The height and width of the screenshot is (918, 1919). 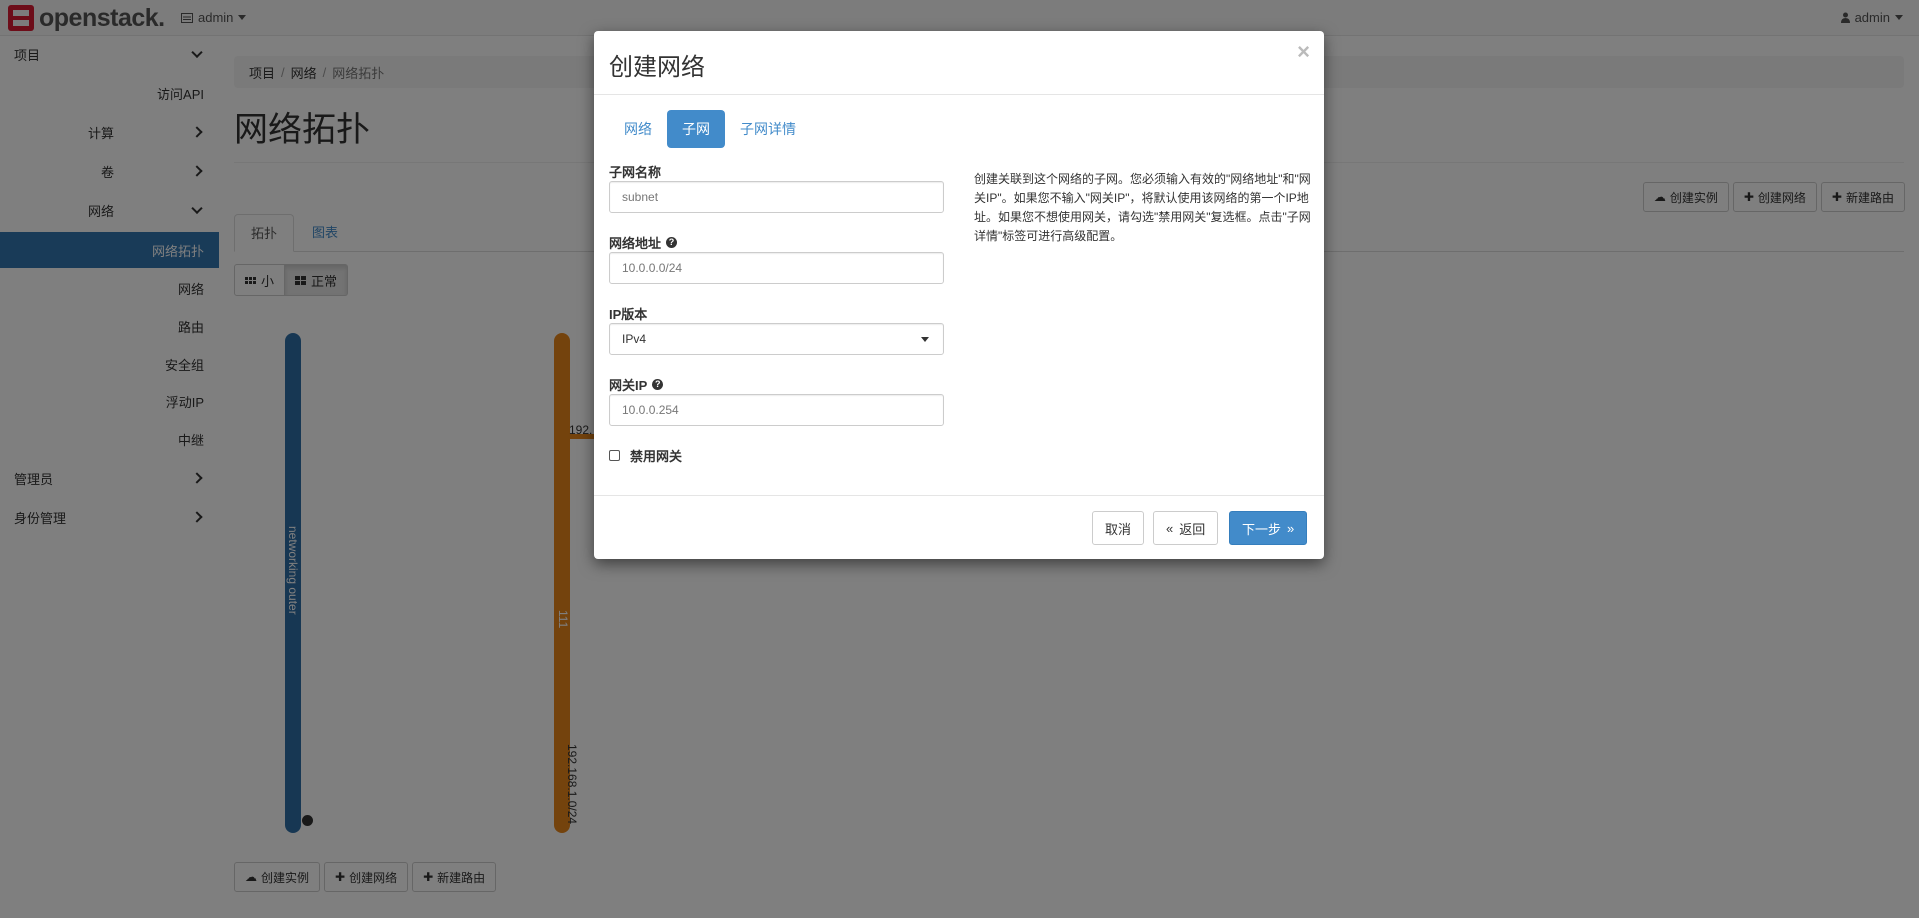 What do you see at coordinates (638, 129) in the screenshot?
I see `tab-network: 网络` at bounding box center [638, 129].